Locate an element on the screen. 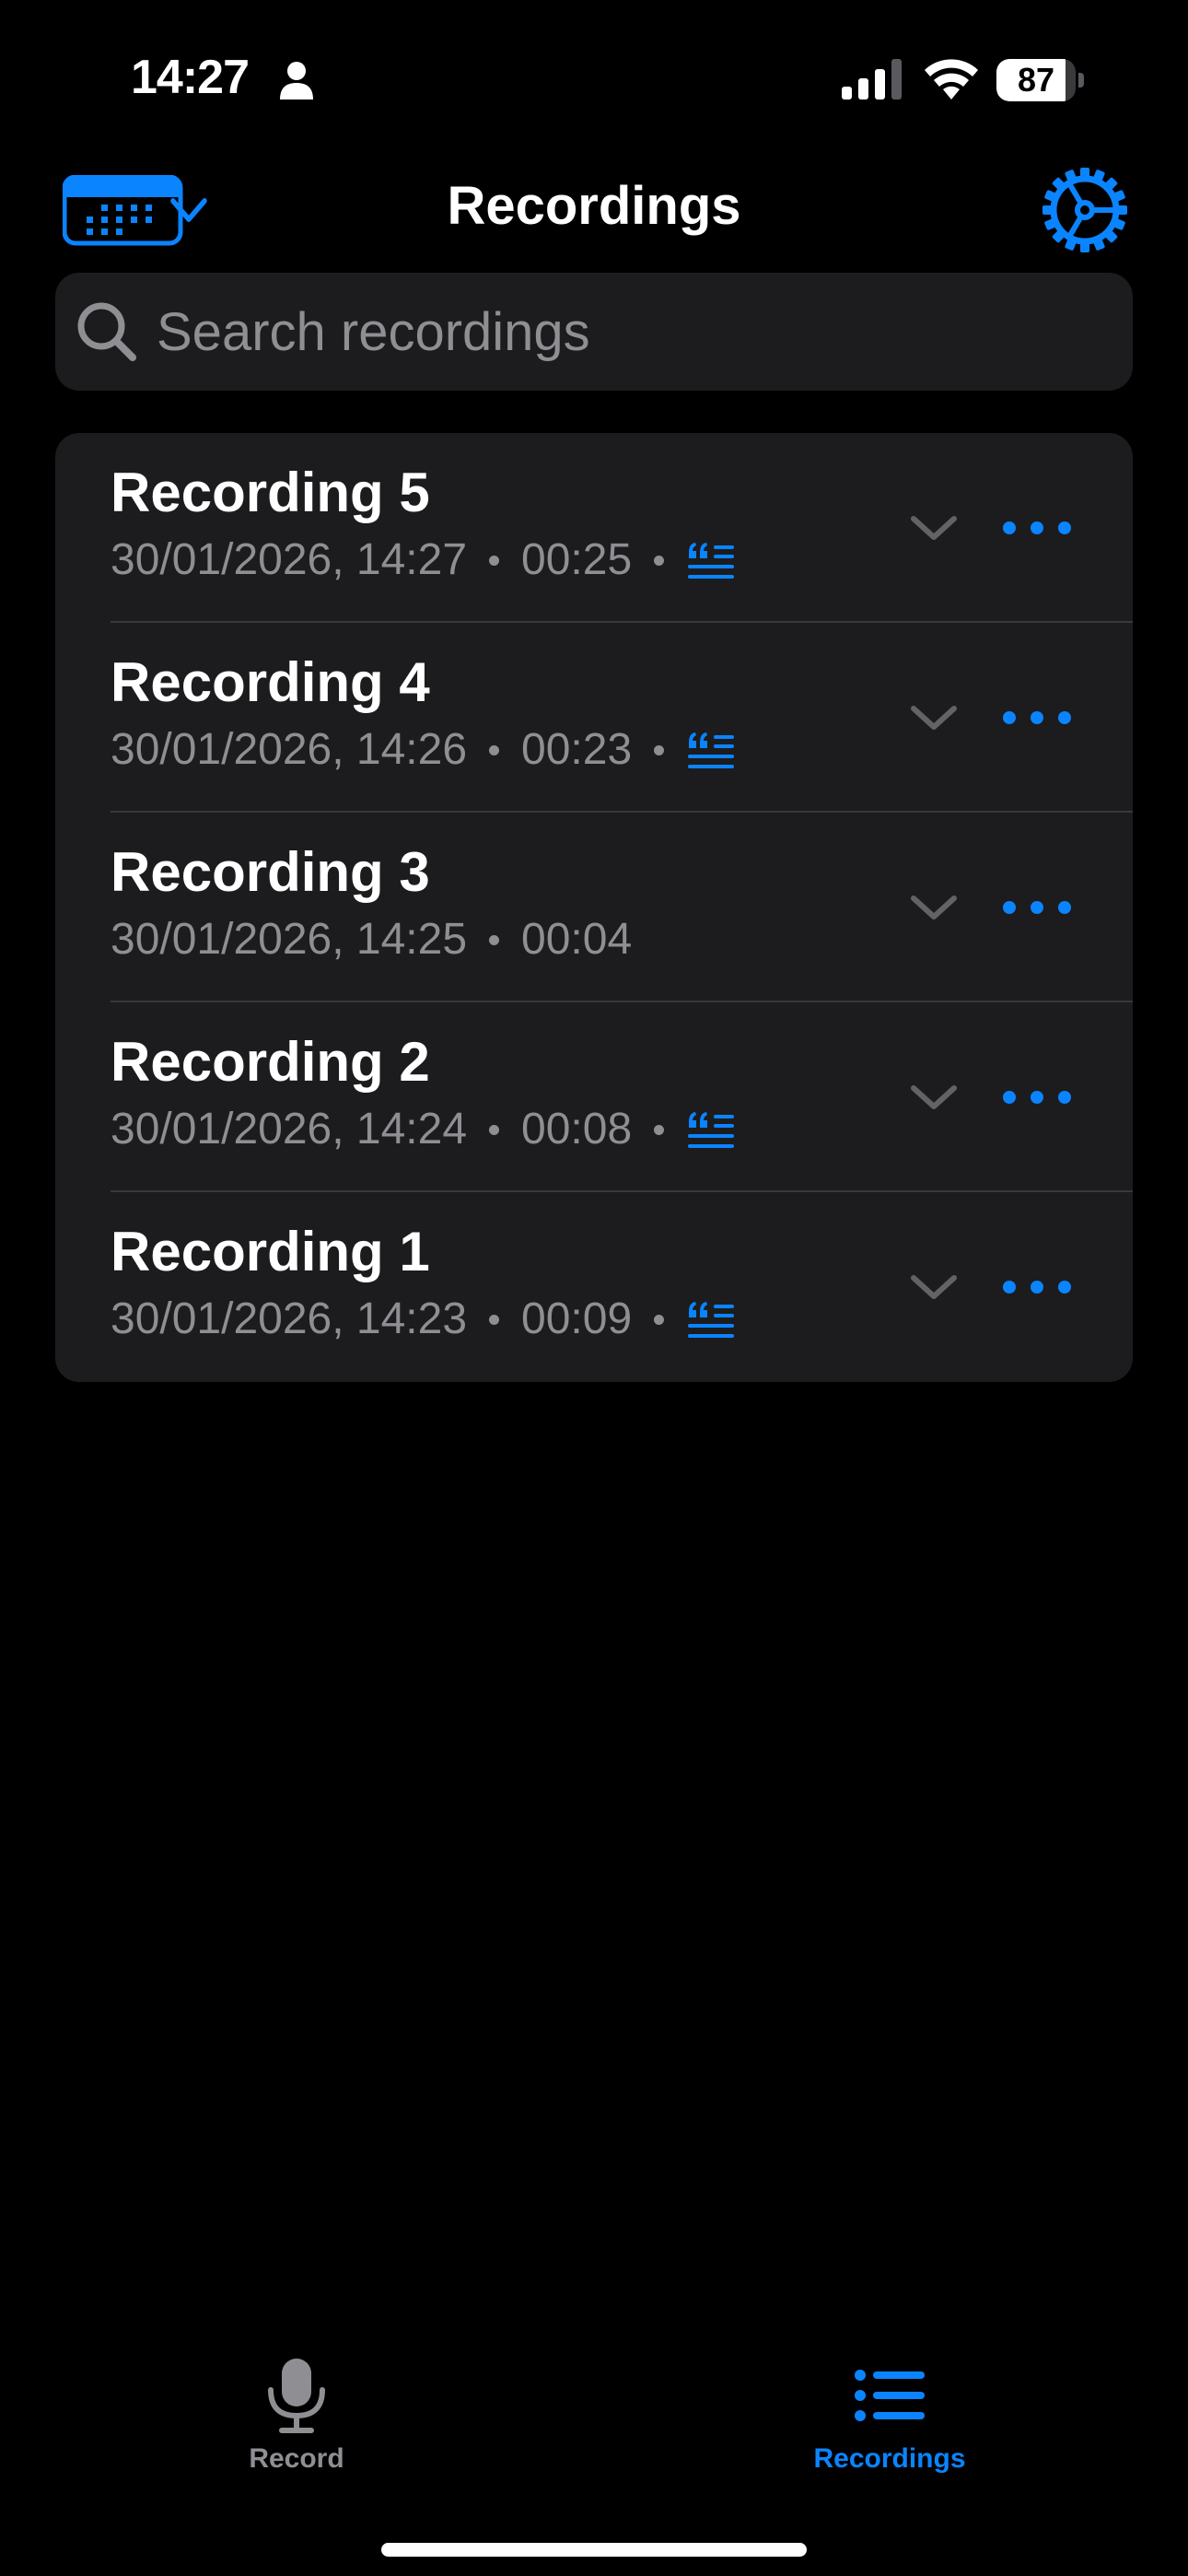 This screenshot has width=1188, height=2576. status-time: 14:27 is located at coordinates (190, 77).